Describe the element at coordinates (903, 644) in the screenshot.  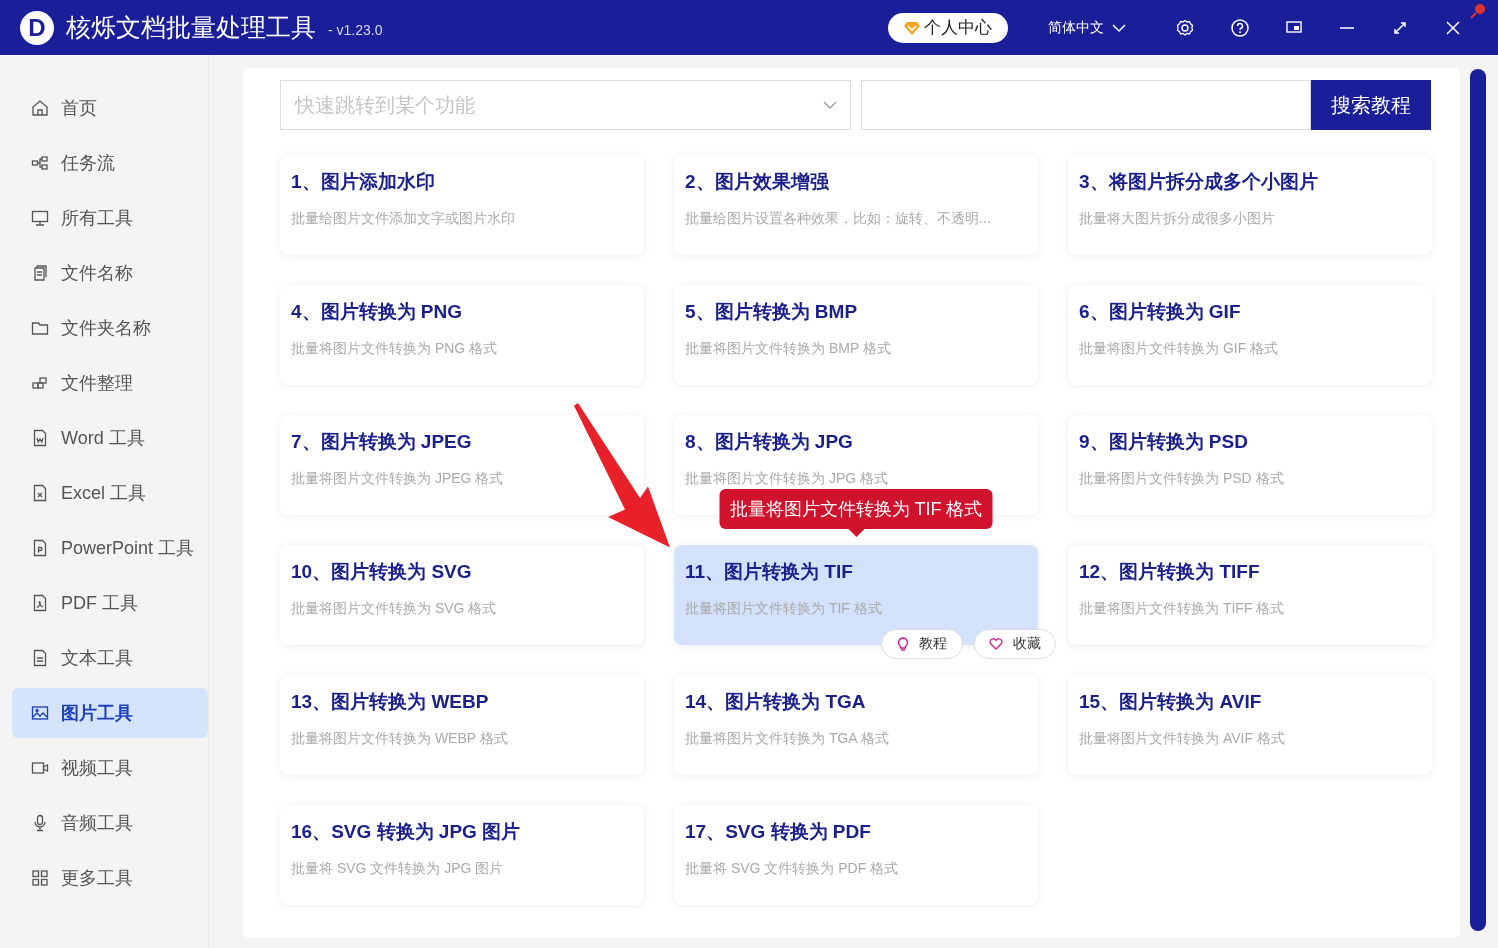
I see `lightbulb-icon` at that location.